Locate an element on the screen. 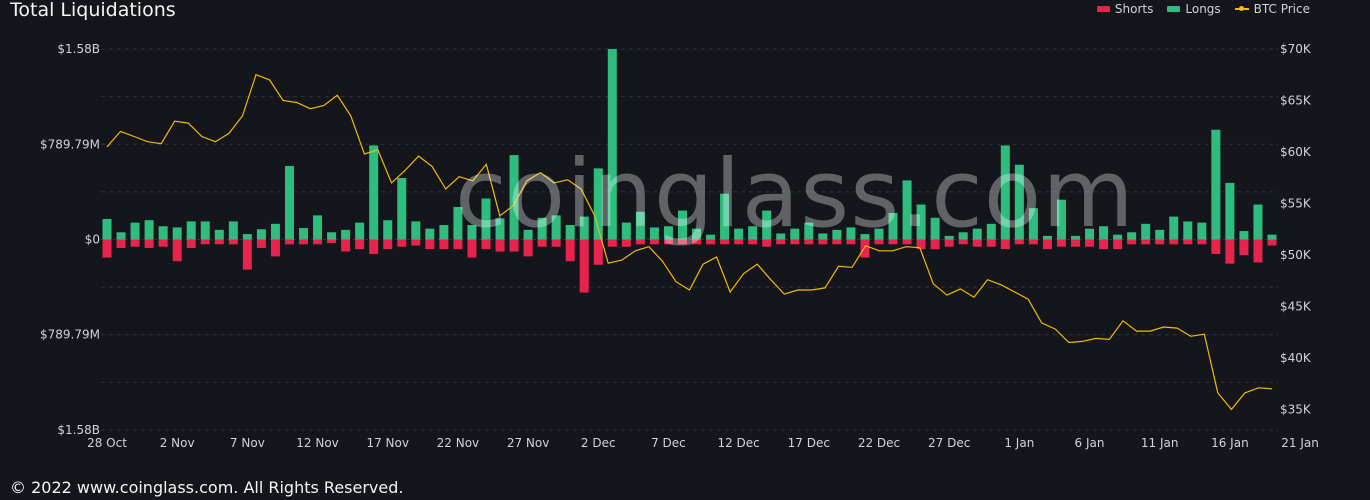 The height and width of the screenshot is (500, 1370). x-axis-tick-label: 16 Jan is located at coordinates (1230, 443).